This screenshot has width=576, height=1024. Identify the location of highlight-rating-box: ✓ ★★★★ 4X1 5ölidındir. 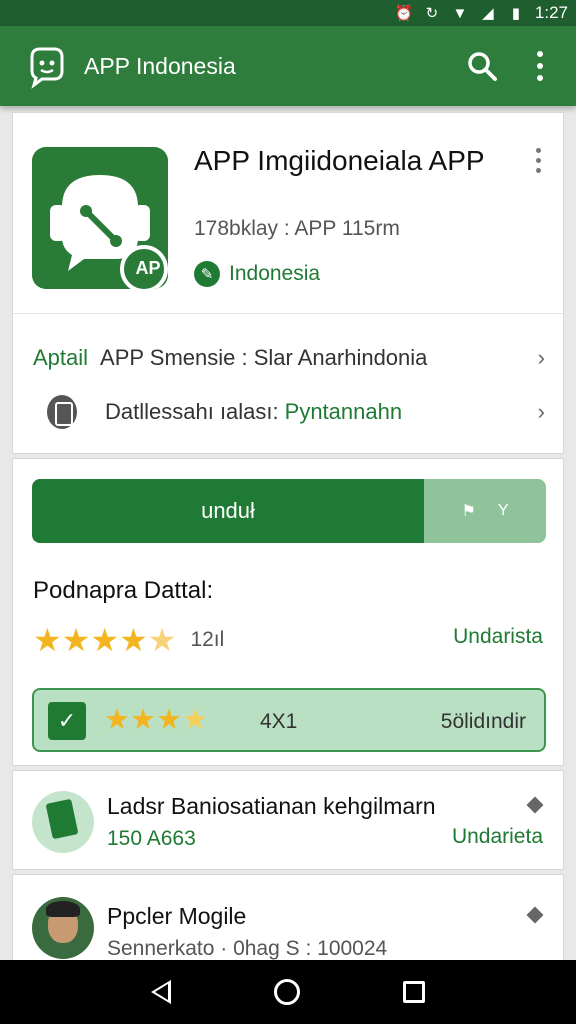
(289, 720).